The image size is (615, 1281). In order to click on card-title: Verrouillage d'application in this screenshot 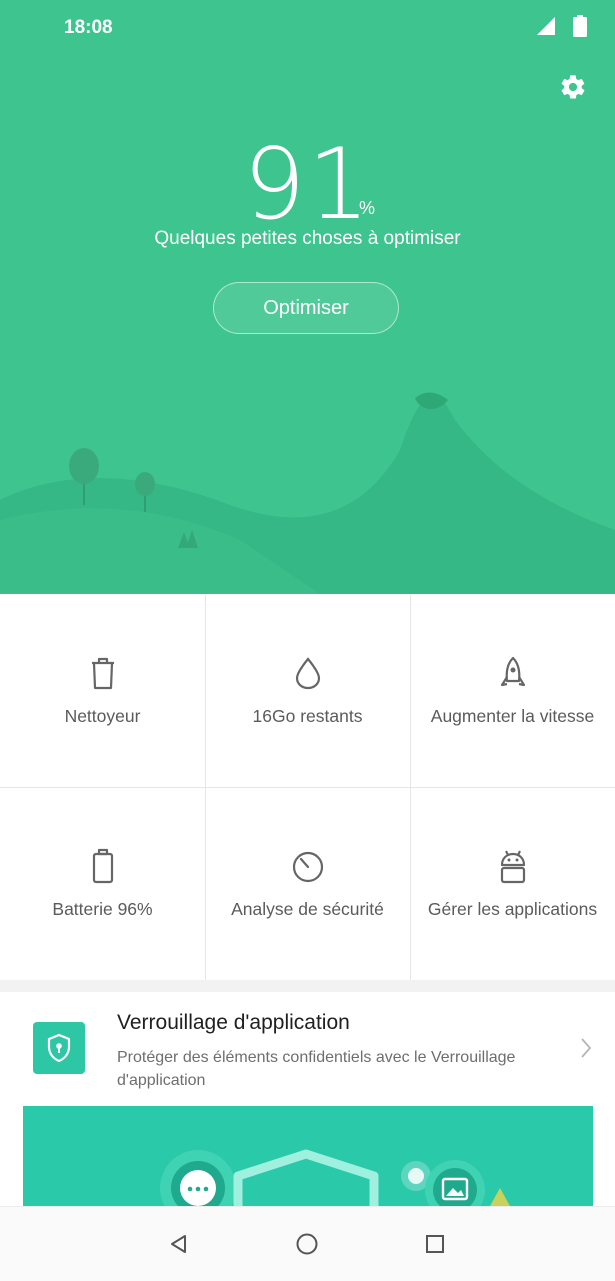, I will do `click(233, 1022)`.